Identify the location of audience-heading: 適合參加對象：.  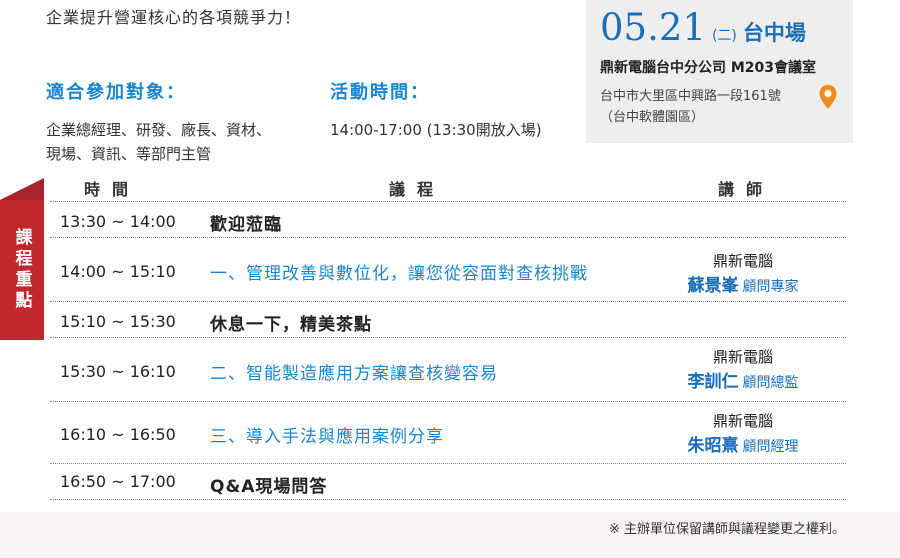
(116, 92).